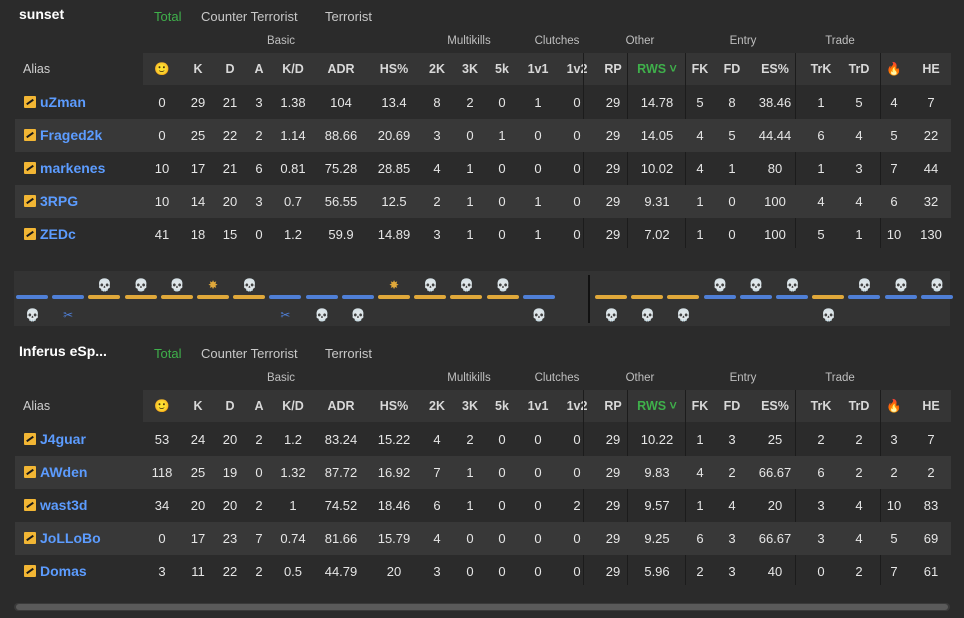 The height and width of the screenshot is (618, 964). I want to click on player-name: Fraged2k, so click(71, 135).